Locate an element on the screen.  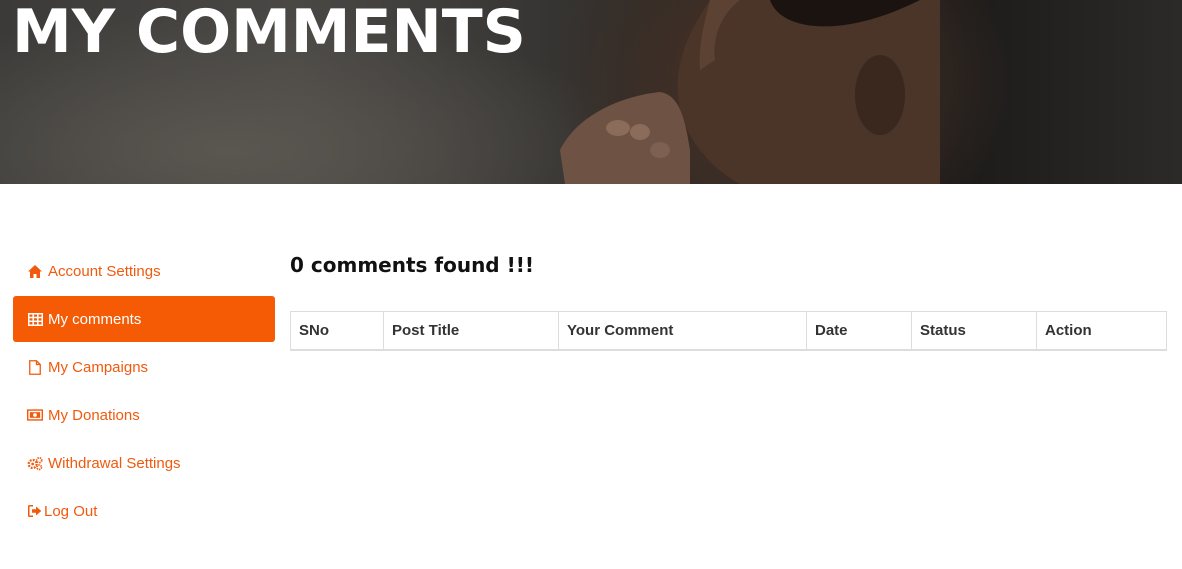
sidebar-item-my-donations: My Donations is located at coordinates (144, 415).